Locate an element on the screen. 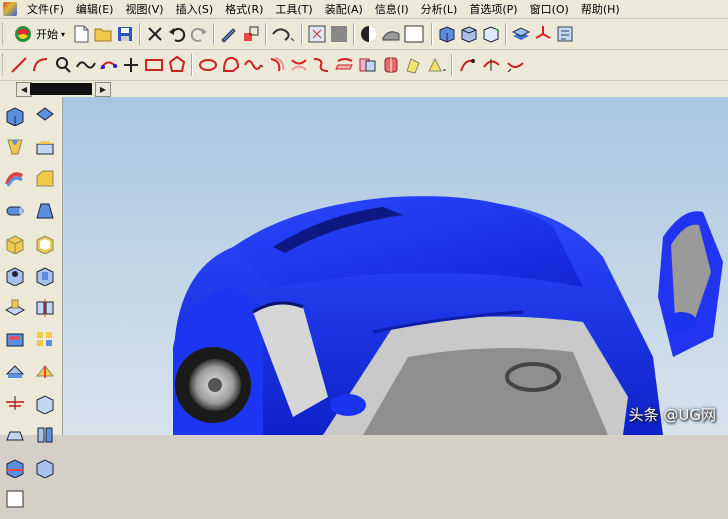 This screenshot has width=728, height=519. chamfer-button is located at coordinates (45, 179).